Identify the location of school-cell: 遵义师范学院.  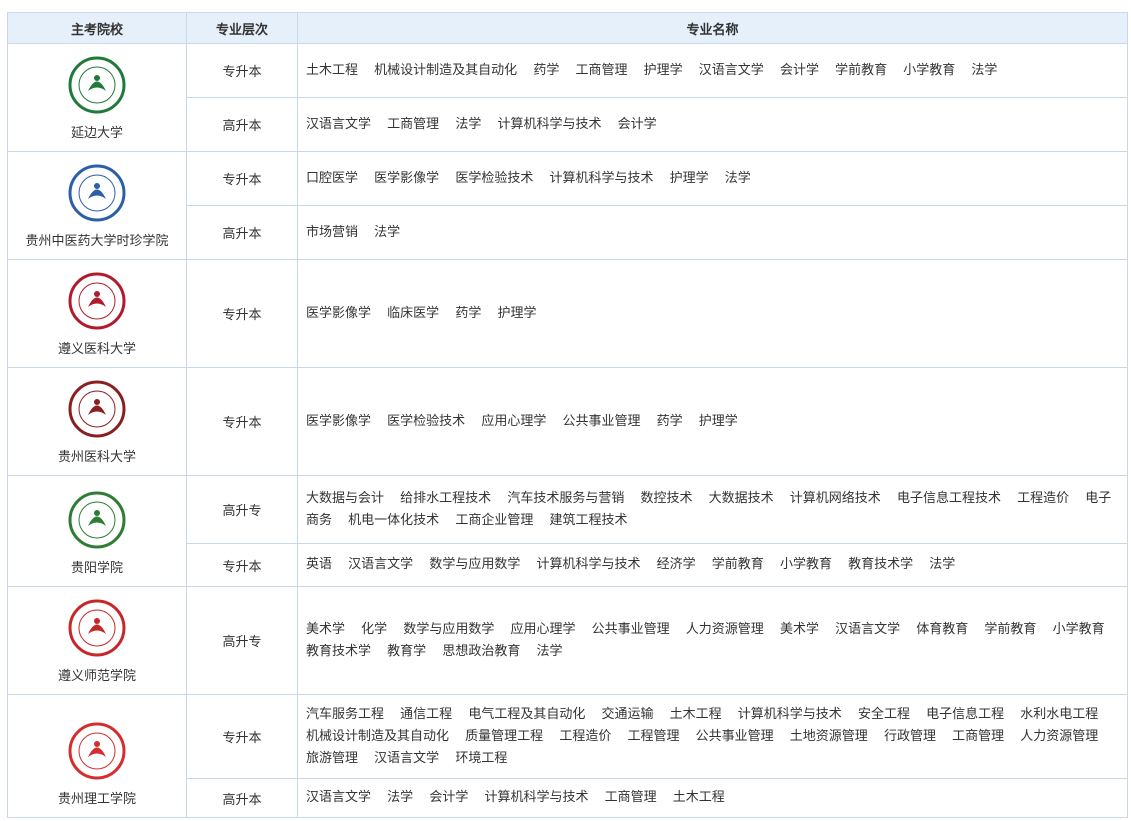
(97, 640).